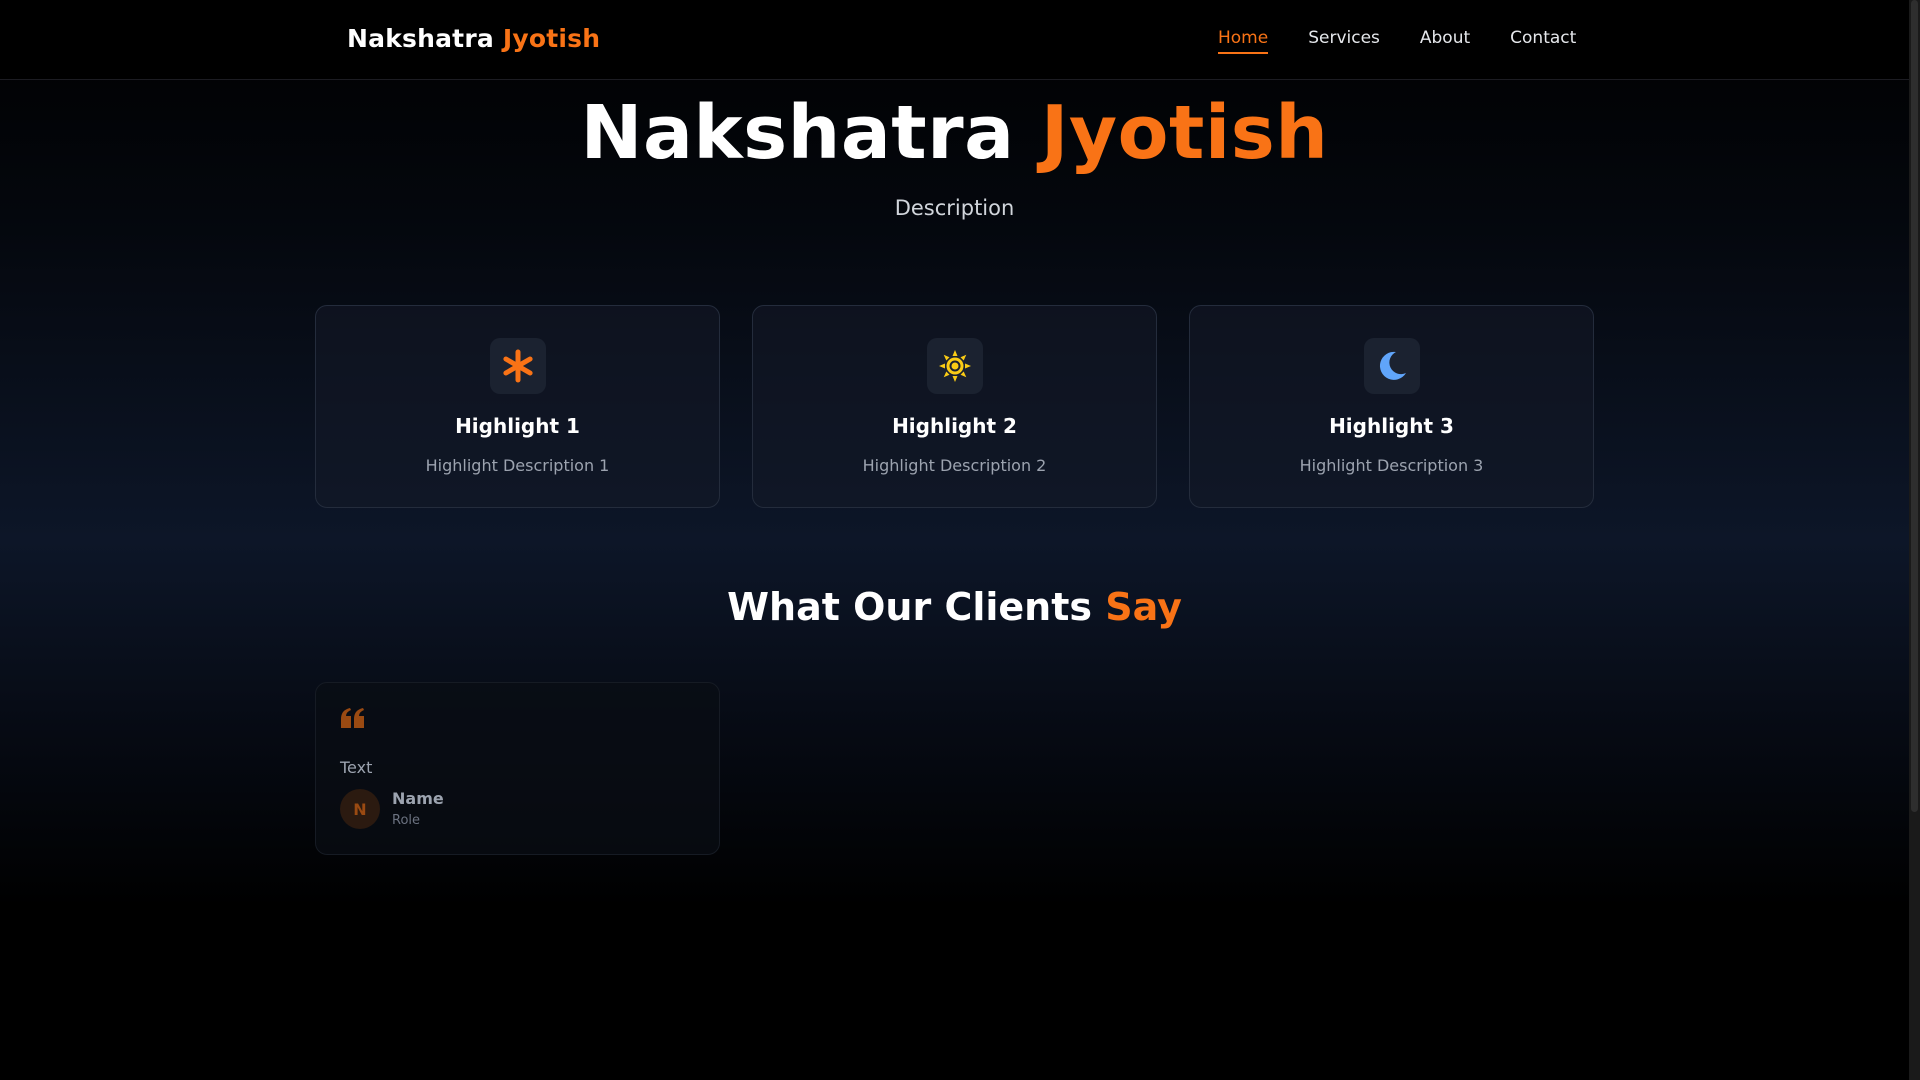 The width and height of the screenshot is (1920, 1080). What do you see at coordinates (517, 465) in the screenshot?
I see `highlight-description: Highlight Description 1` at bounding box center [517, 465].